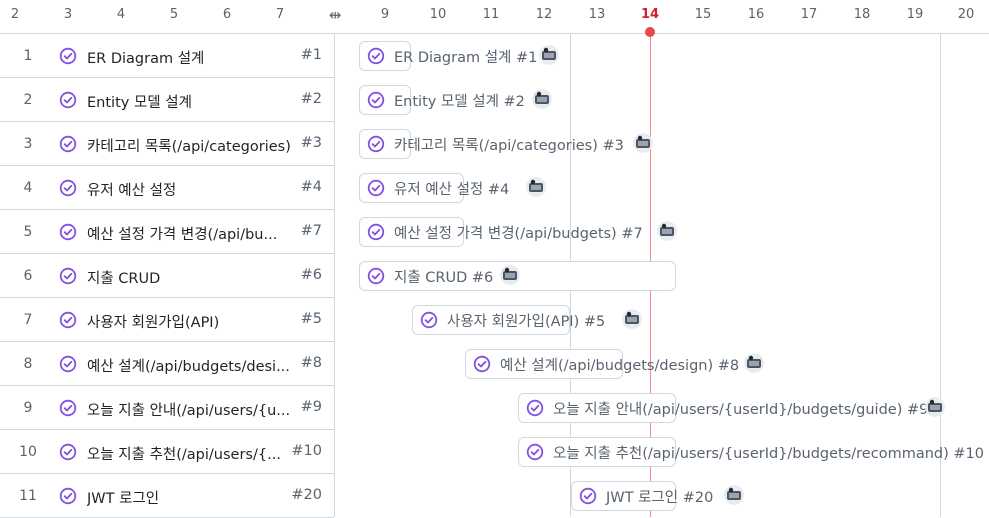  I want to click on row-number: 8, so click(28, 364).